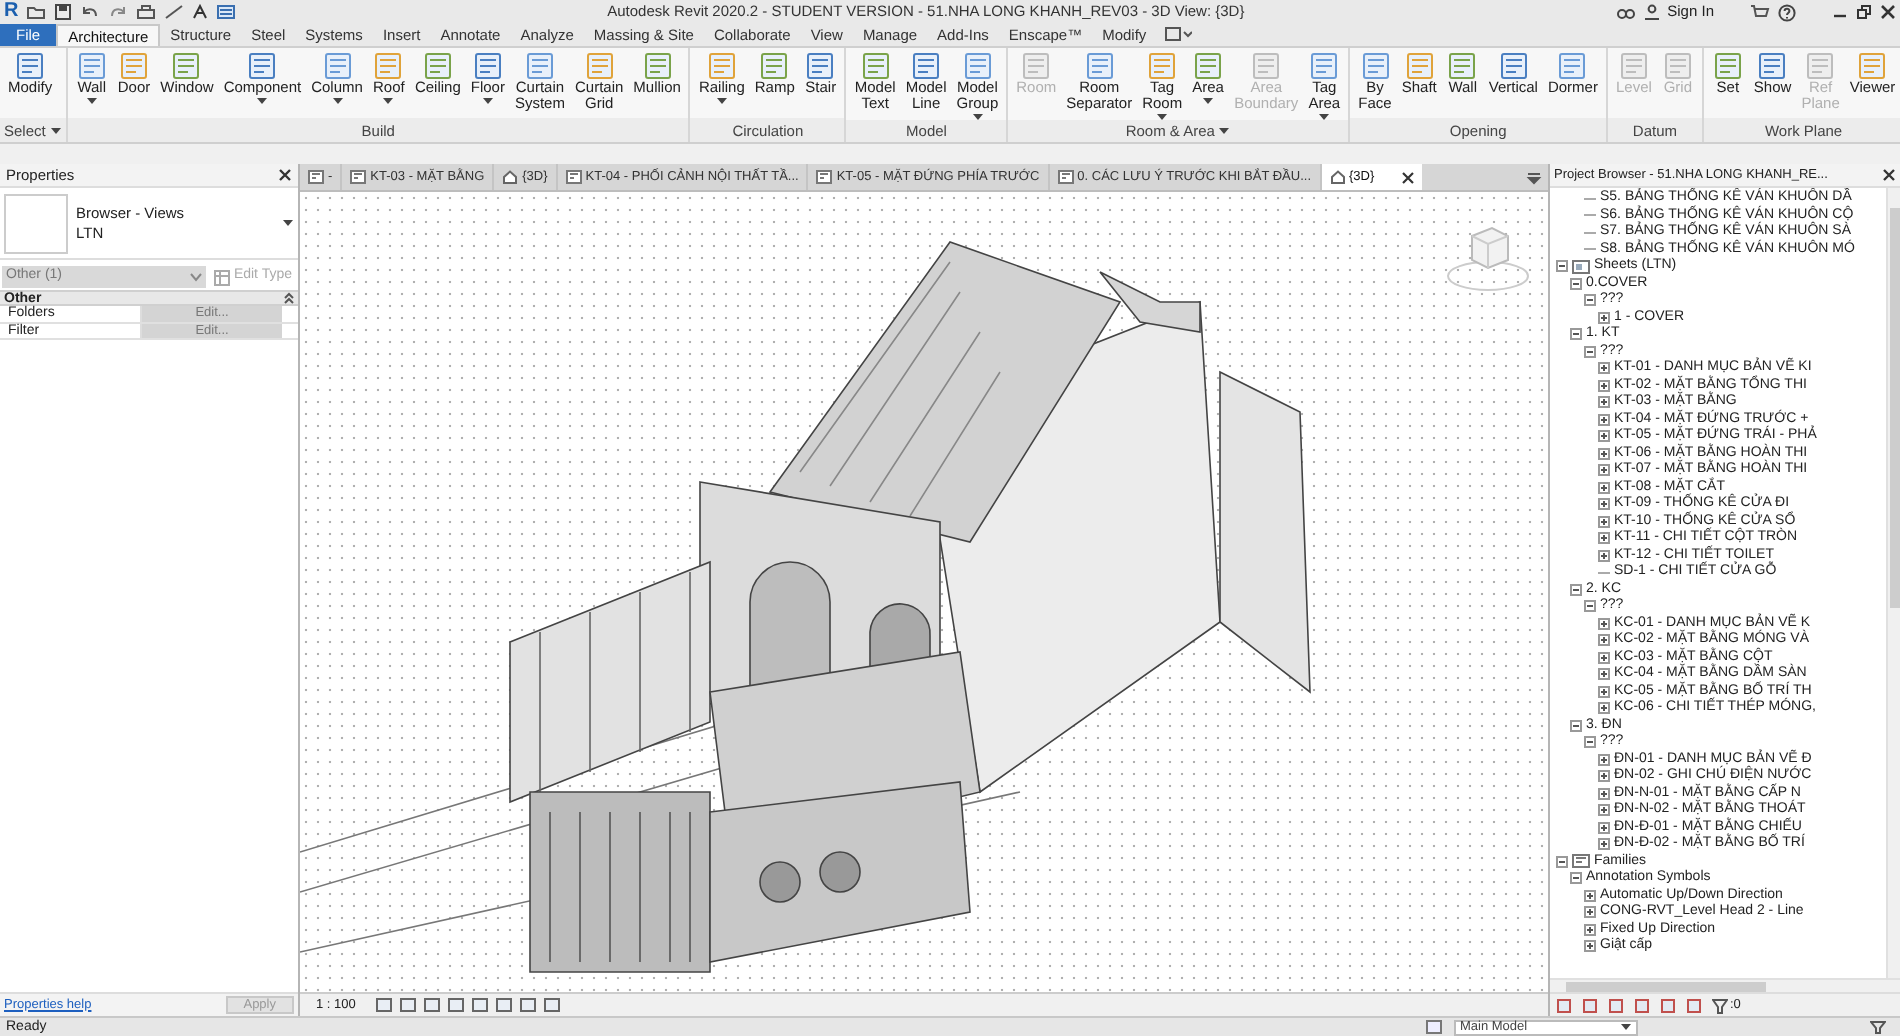 This screenshot has width=1900, height=1036. I want to click on sheets-icon, so click(1581, 266).